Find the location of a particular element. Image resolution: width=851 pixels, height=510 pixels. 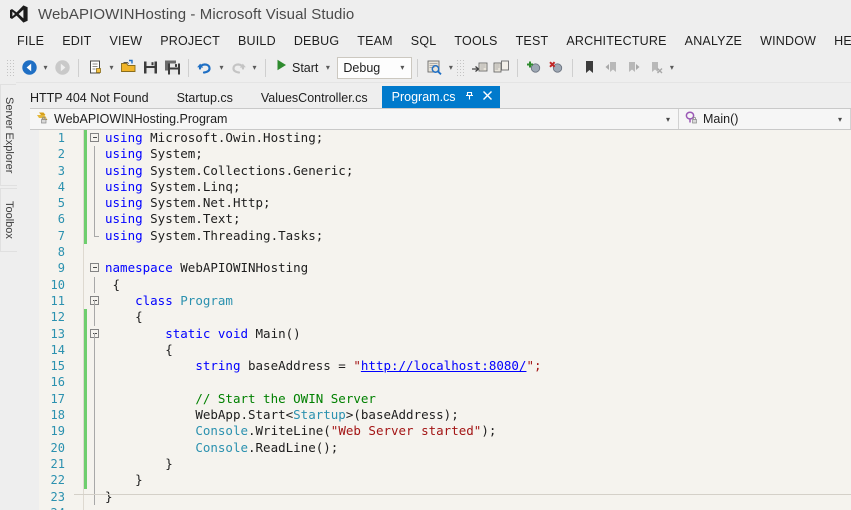

find-in-files-icon is located at coordinates (434, 68).